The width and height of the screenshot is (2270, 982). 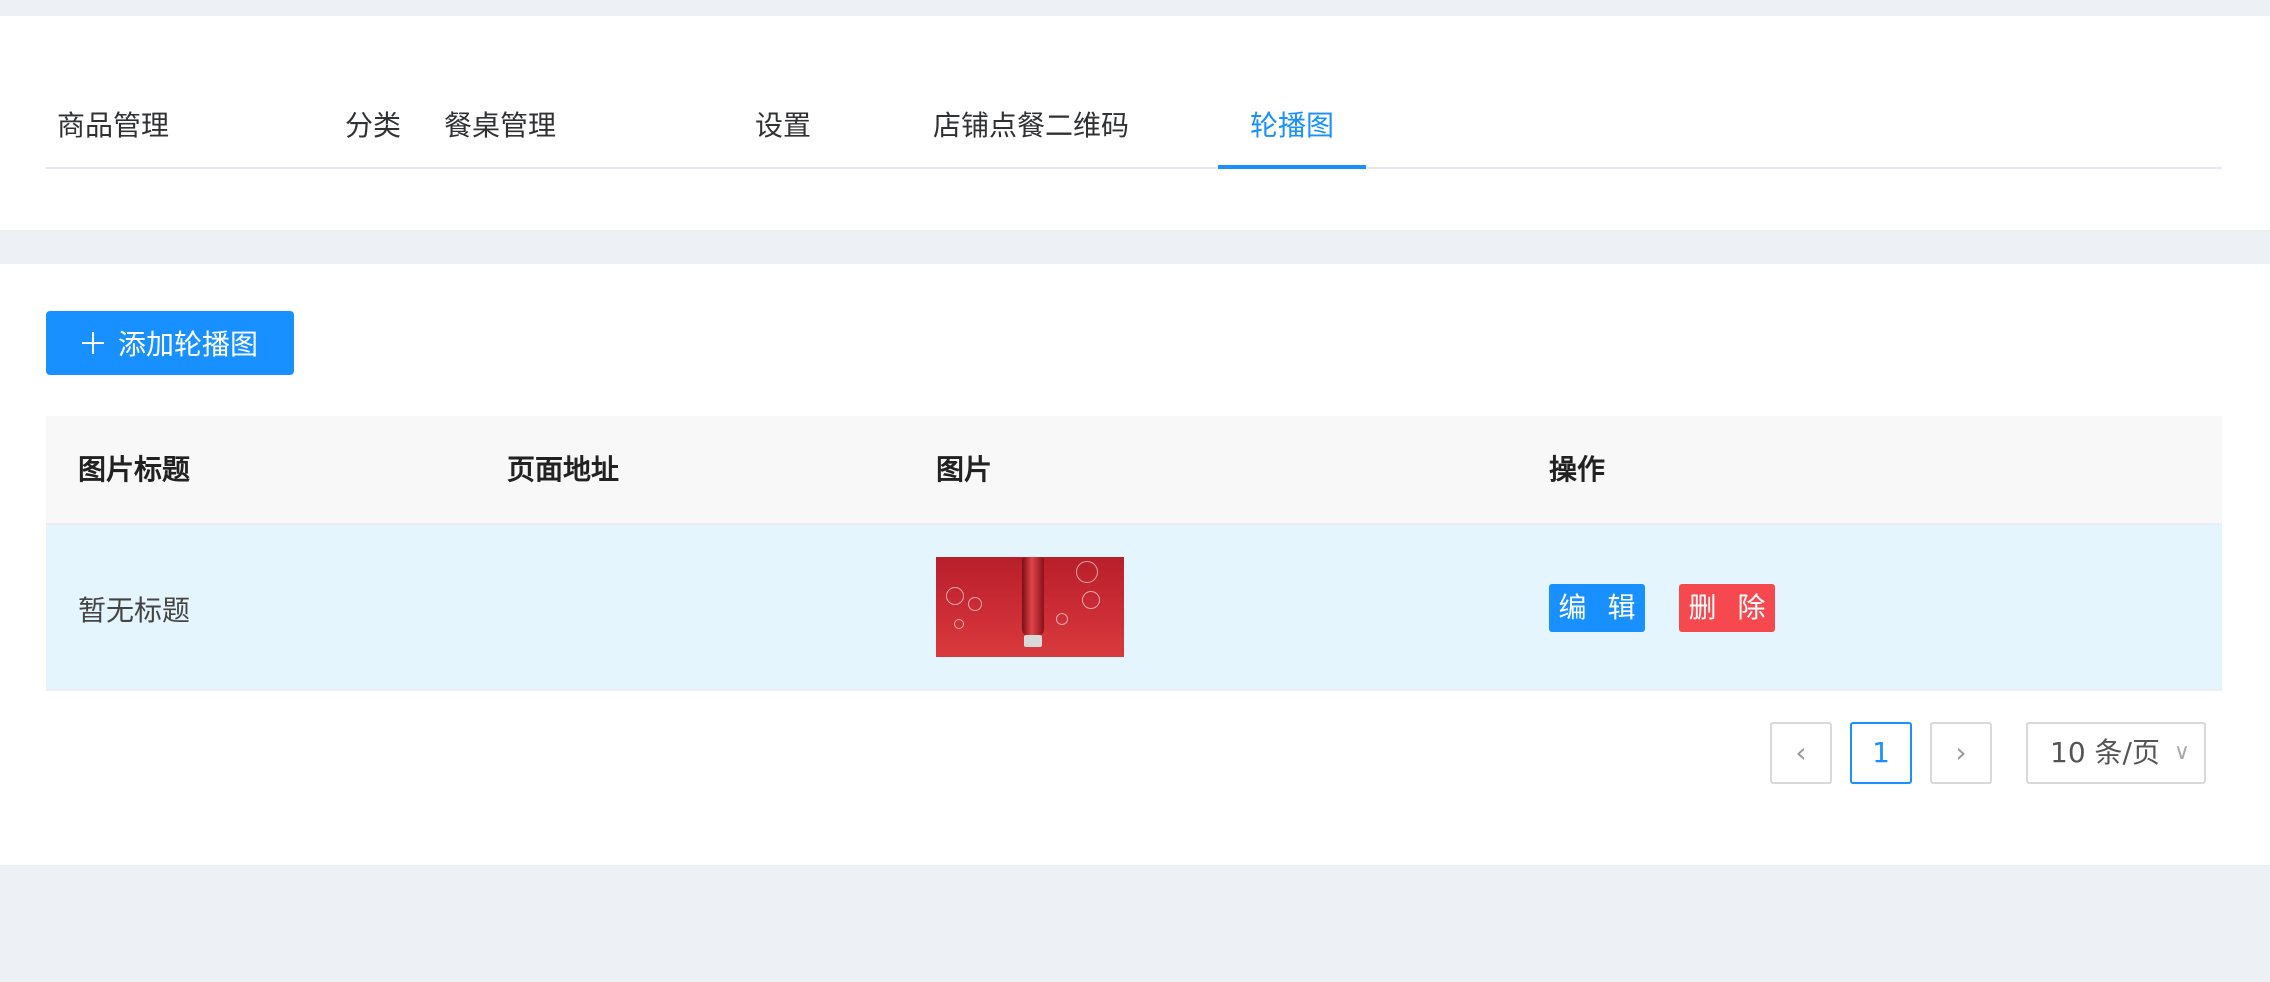 I want to click on prev-page-button: ‹, so click(x=1801, y=753).